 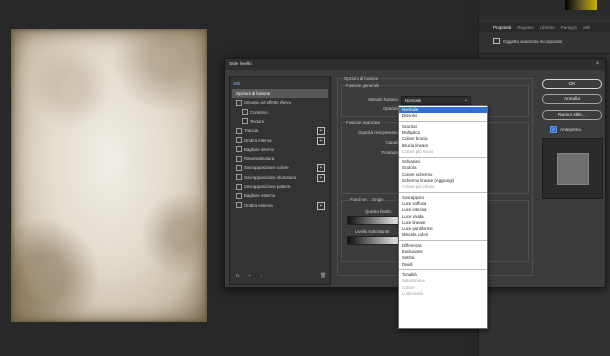 What do you see at coordinates (280, 93) in the screenshot?
I see `style-item: Opzioni di fusione` at bounding box center [280, 93].